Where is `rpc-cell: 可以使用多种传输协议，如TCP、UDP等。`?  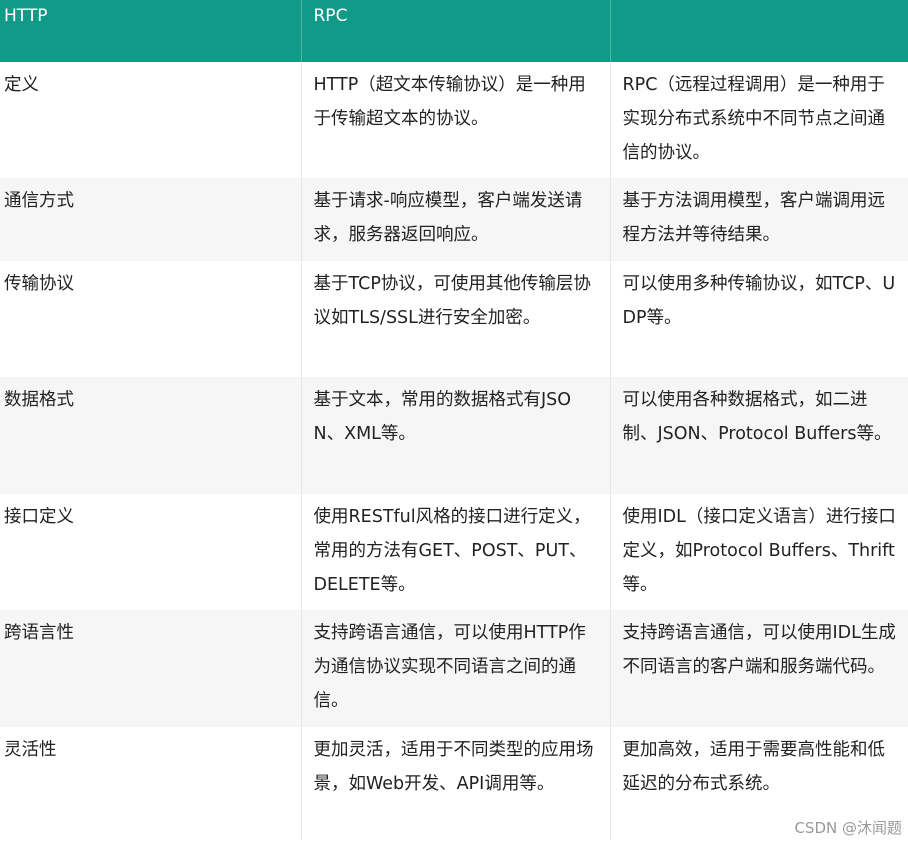 rpc-cell: 可以使用多种传输协议，如TCP、UDP等。 is located at coordinates (759, 319).